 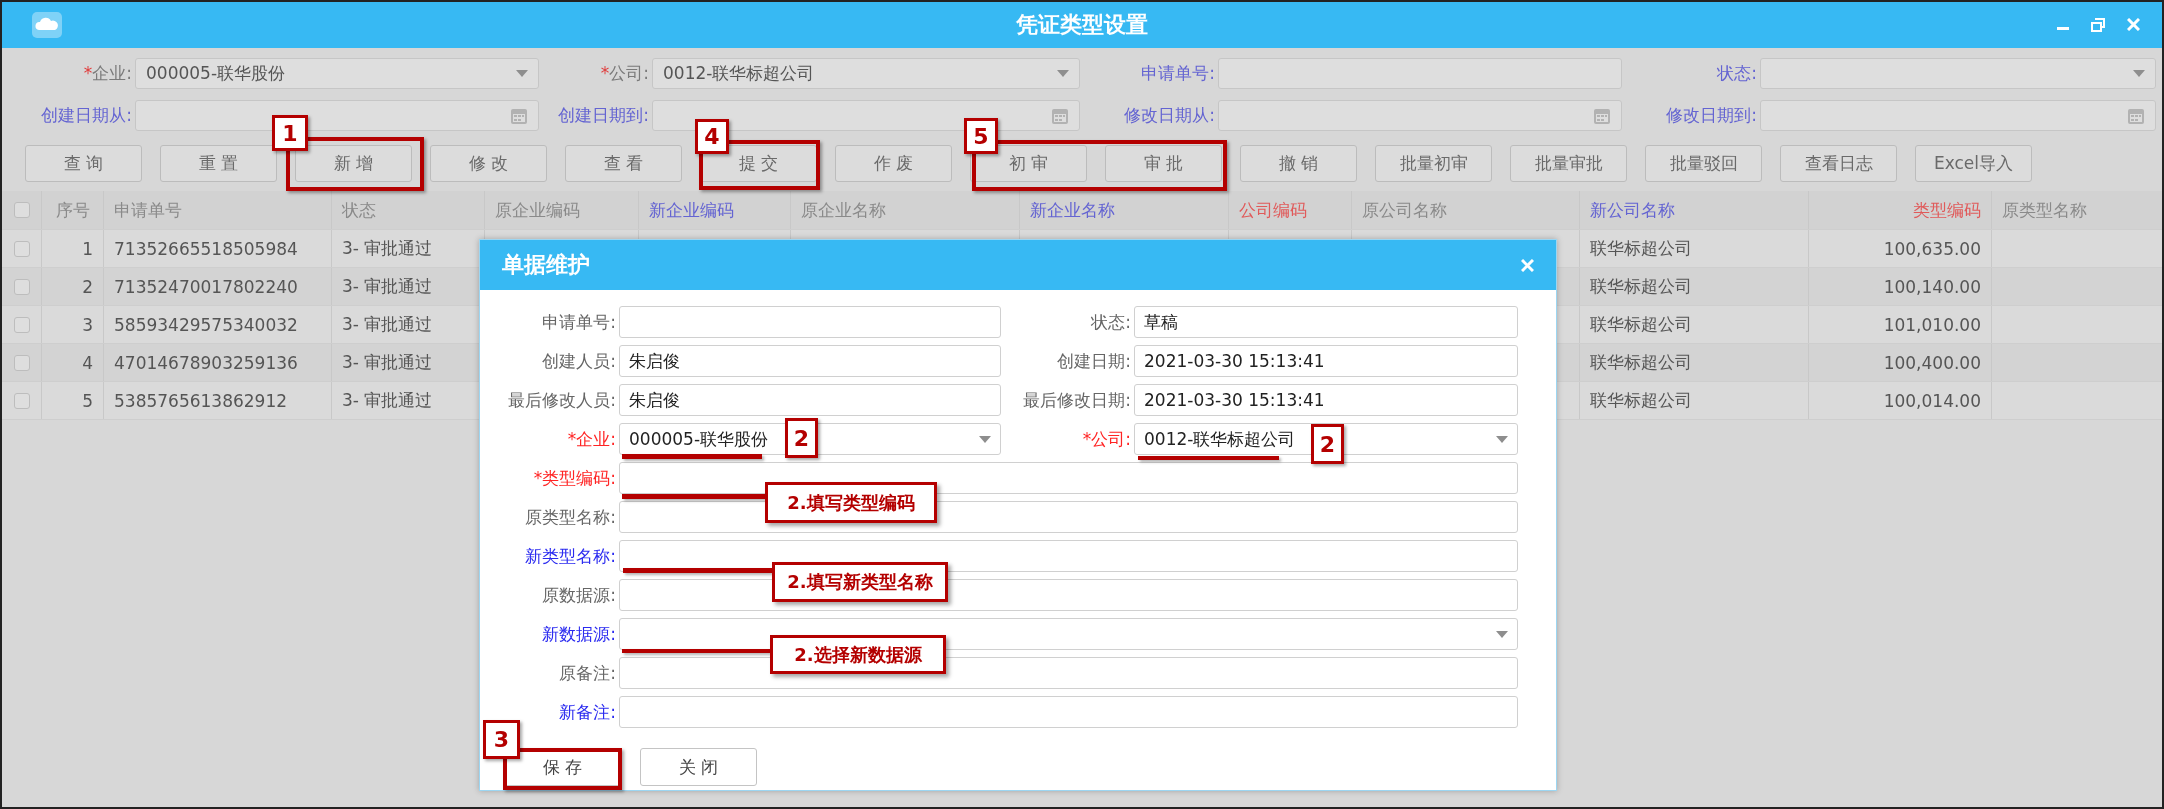 I want to click on field-label: 原备注:, so click(x=587, y=673).